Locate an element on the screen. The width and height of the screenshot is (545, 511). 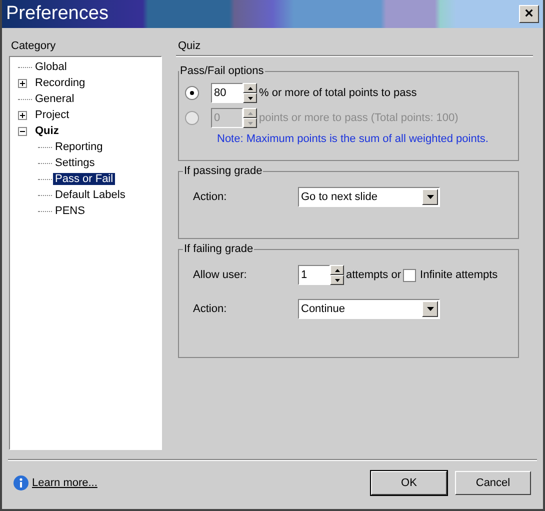
info-icon is located at coordinates (21, 483).